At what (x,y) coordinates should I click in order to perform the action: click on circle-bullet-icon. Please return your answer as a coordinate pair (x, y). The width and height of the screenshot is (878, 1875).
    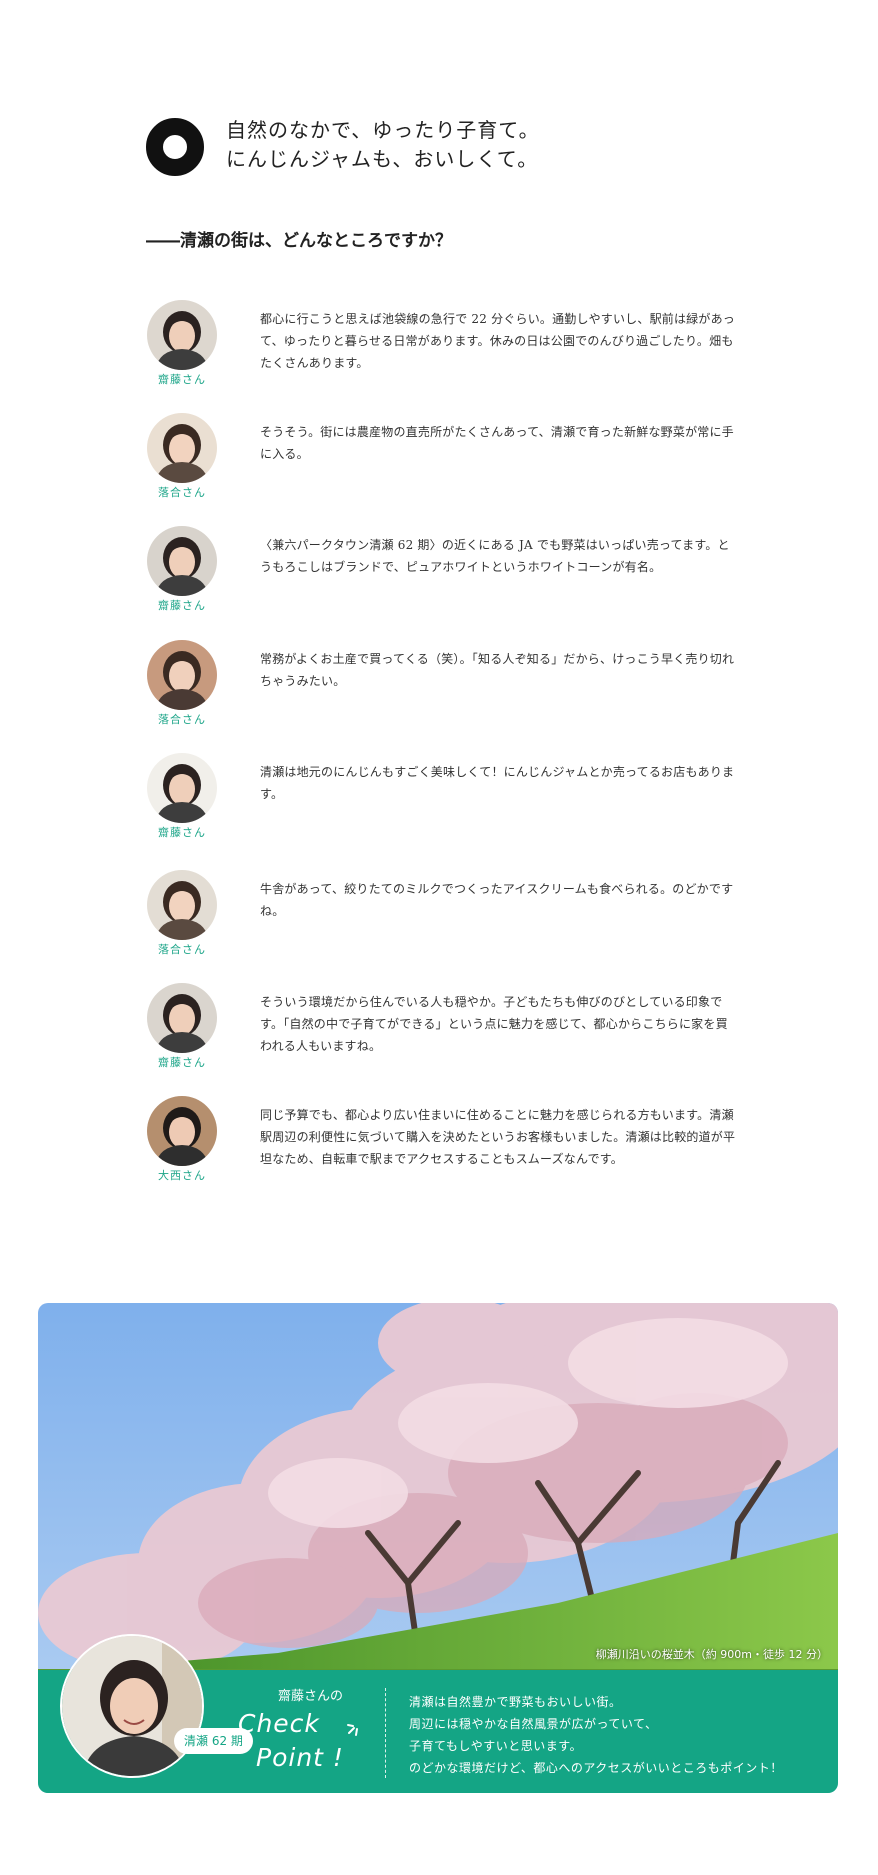
    Looking at the image, I should click on (175, 147).